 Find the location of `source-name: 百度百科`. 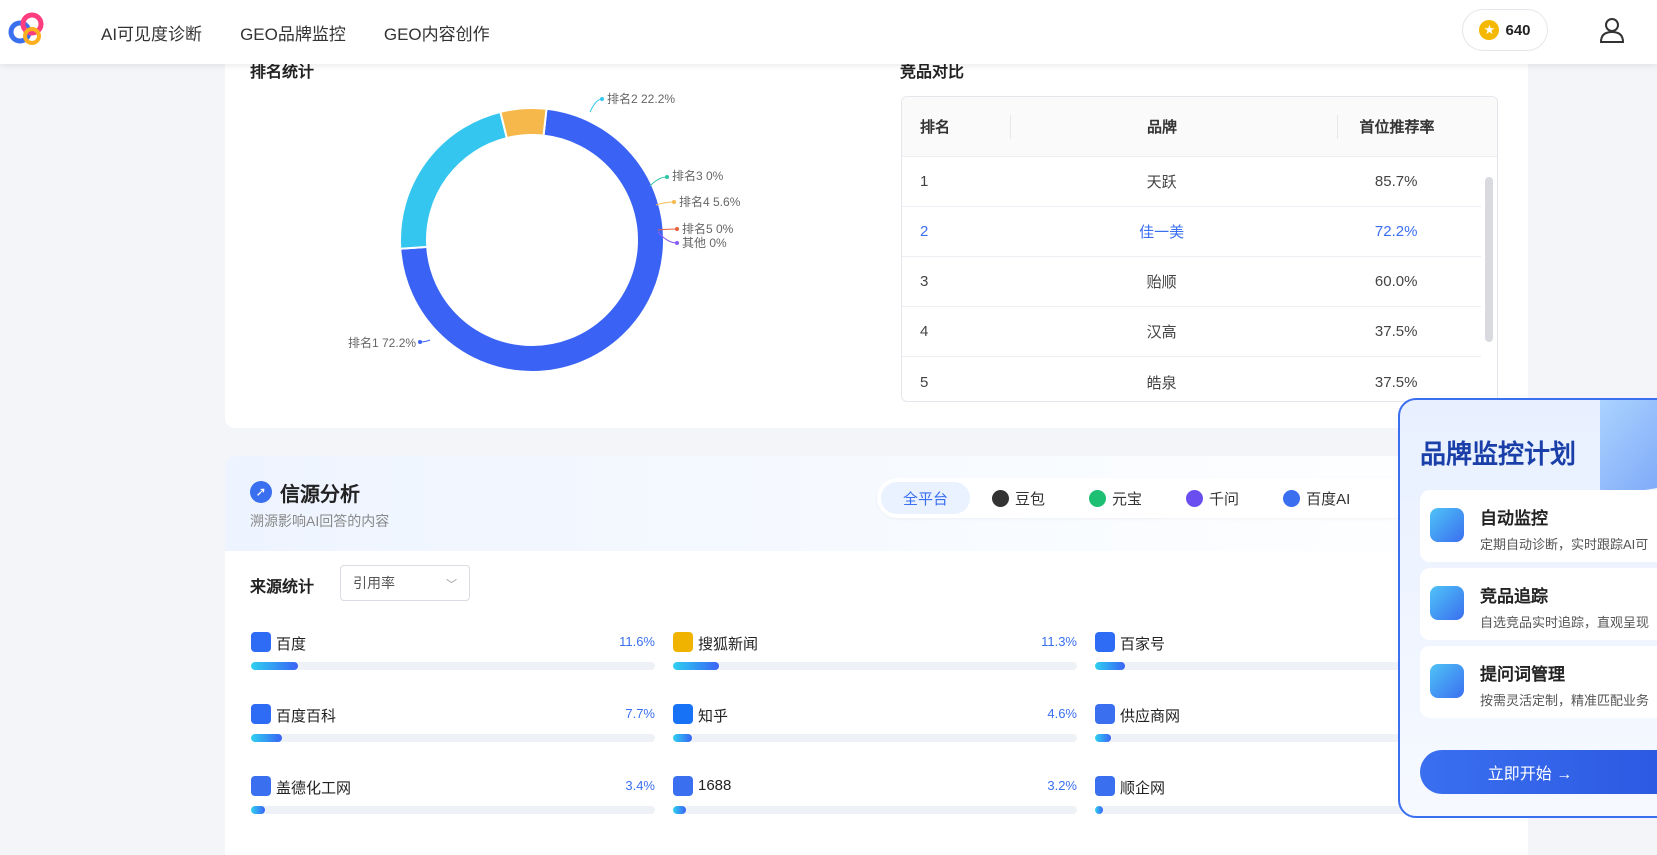

source-name: 百度百科 is located at coordinates (306, 716).